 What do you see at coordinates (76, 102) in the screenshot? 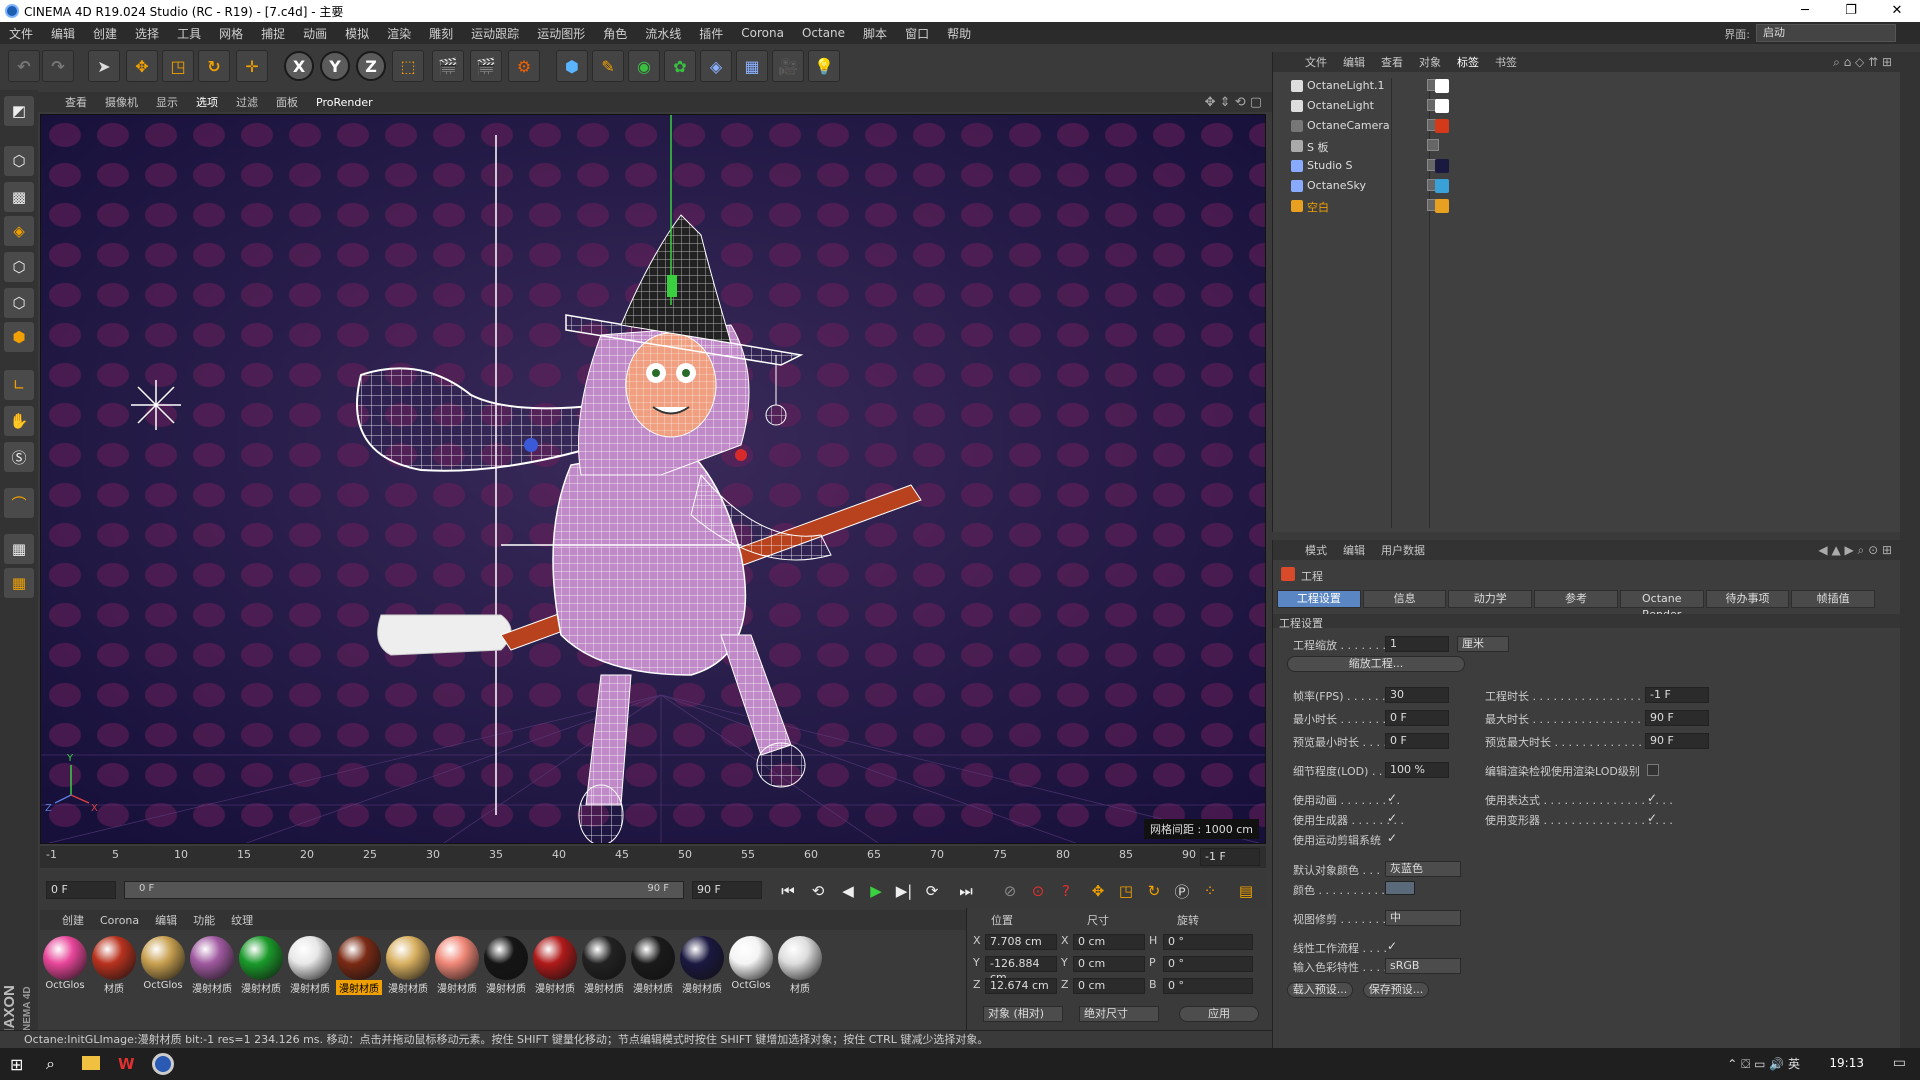
I see `viewport-menu-view: 查看` at bounding box center [76, 102].